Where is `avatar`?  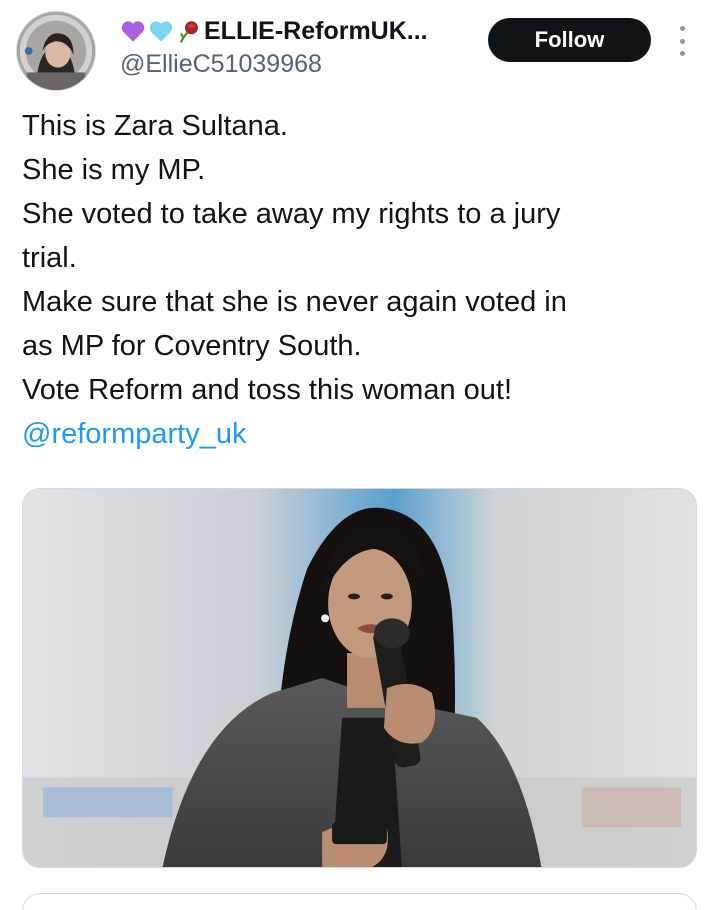 avatar is located at coordinates (56, 51).